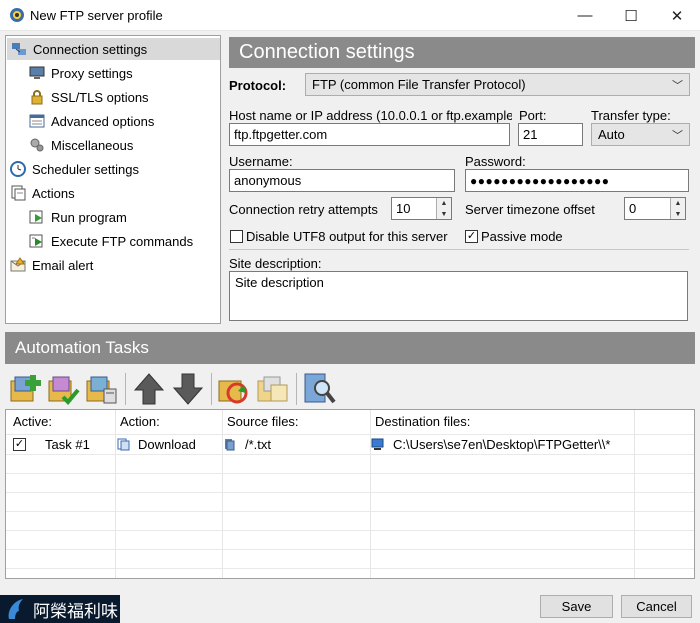 Image resolution: width=700 pixels, height=623 pixels. Describe the element at coordinates (656, 606) in the screenshot. I see `cancel-button: Cancel` at that location.